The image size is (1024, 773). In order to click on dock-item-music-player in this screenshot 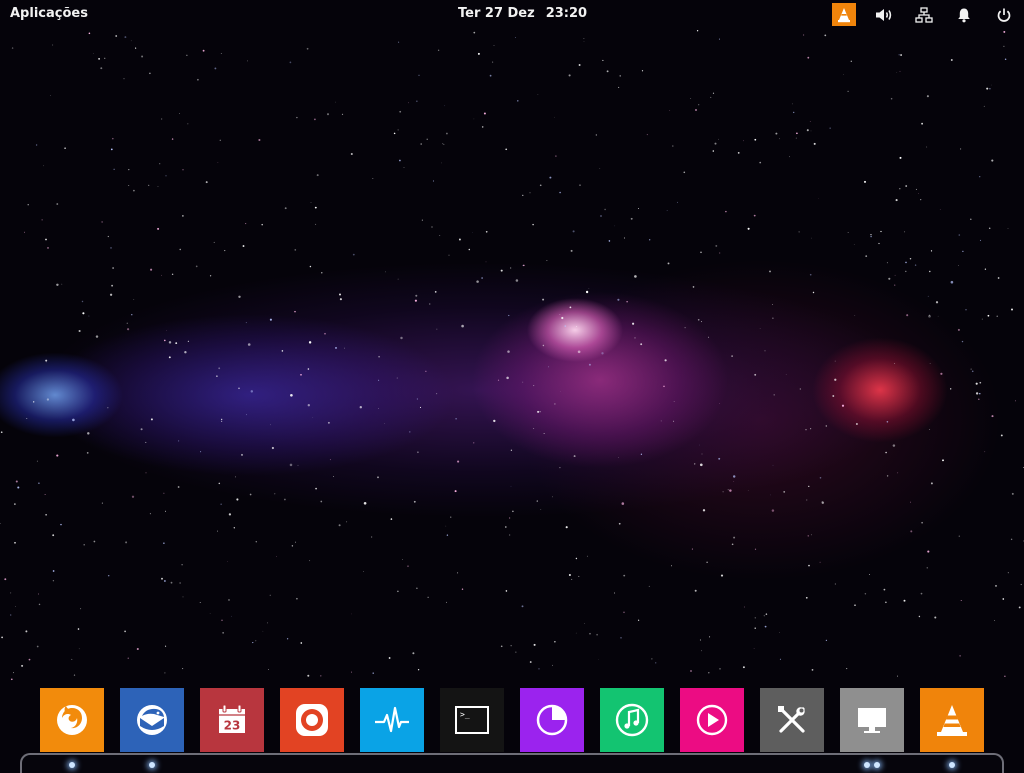, I will do `click(632, 720)`.